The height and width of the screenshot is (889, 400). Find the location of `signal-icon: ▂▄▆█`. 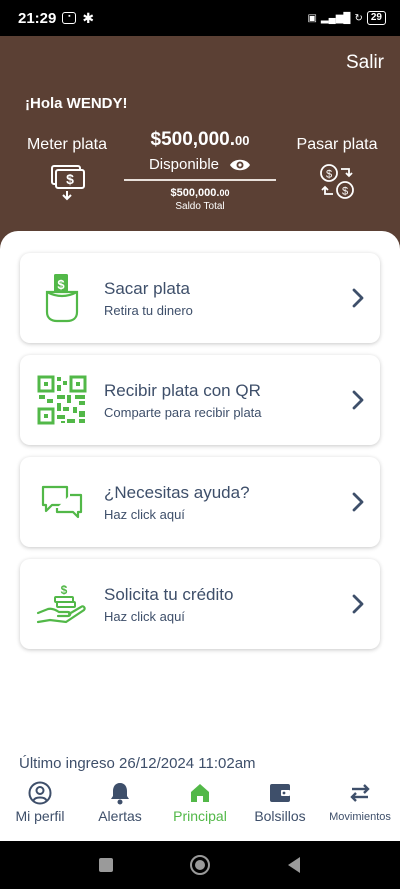

signal-icon: ▂▄▆█ is located at coordinates (335, 18).